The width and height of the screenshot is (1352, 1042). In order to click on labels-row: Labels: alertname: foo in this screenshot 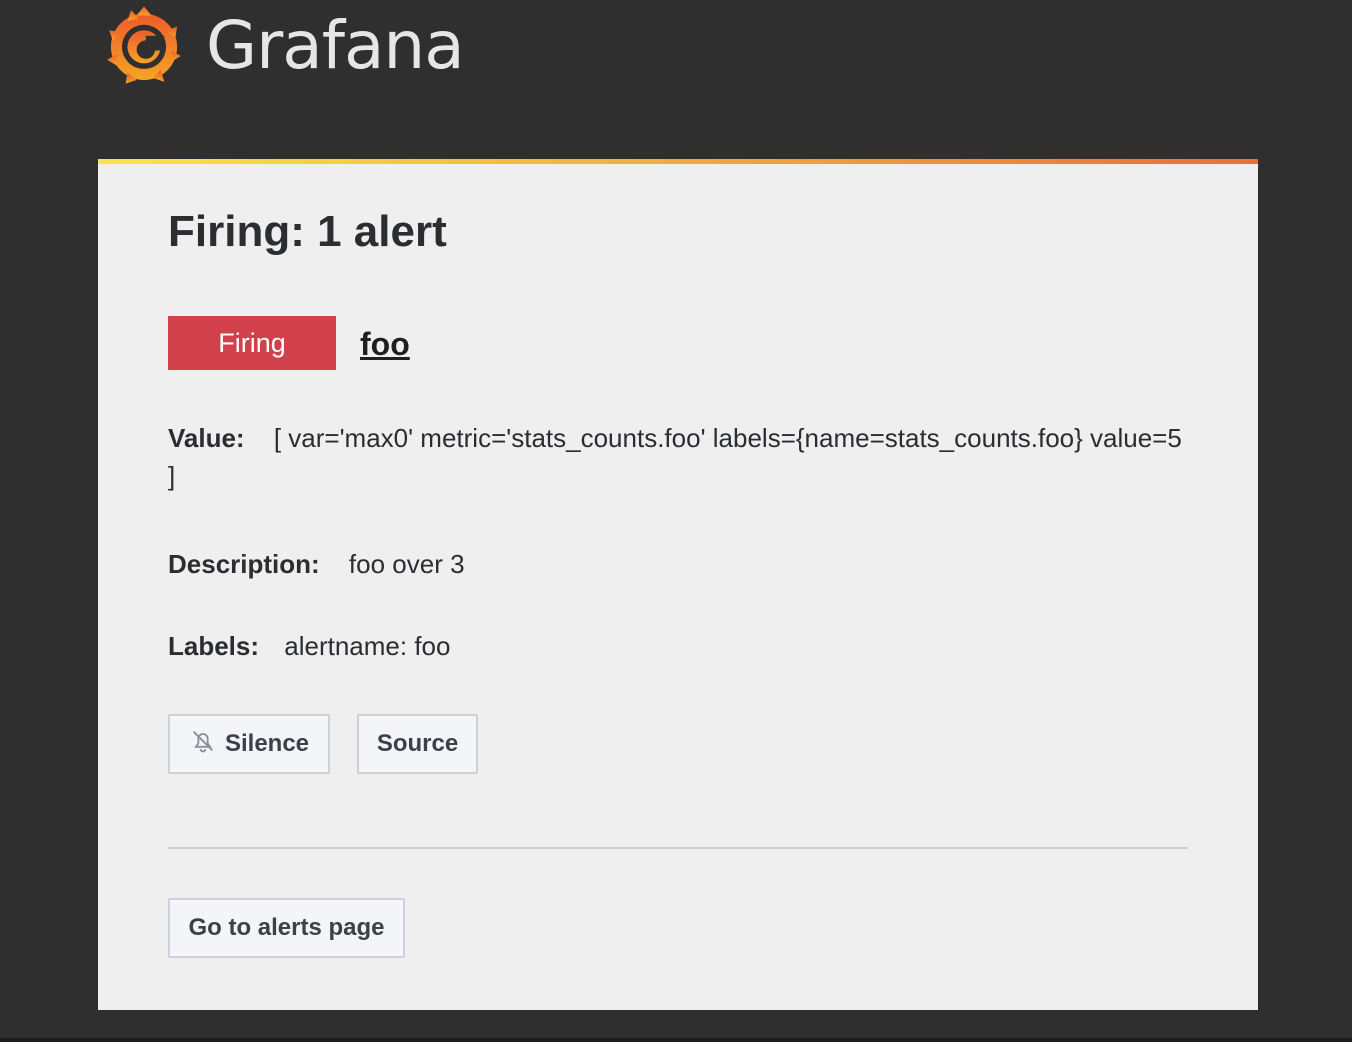, I will do `click(309, 646)`.